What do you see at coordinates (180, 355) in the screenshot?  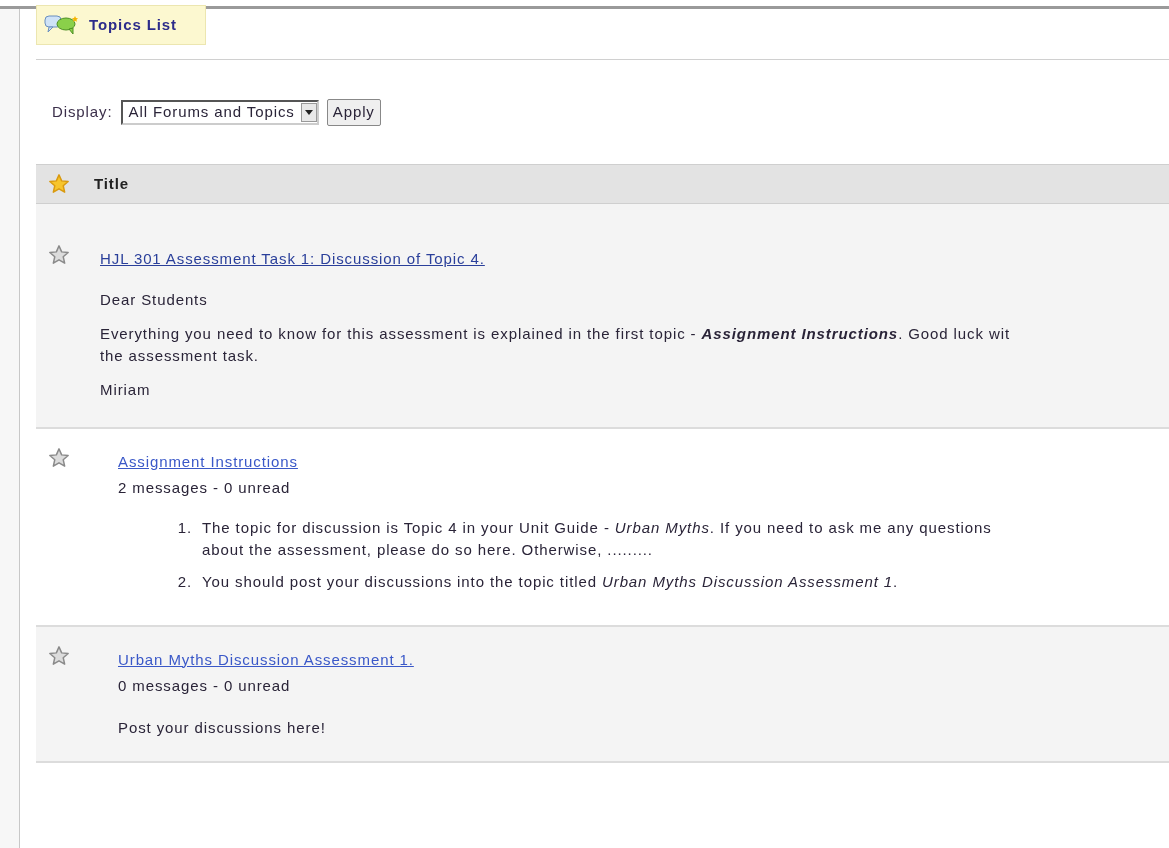 I see `message-text: the assessment task.` at bounding box center [180, 355].